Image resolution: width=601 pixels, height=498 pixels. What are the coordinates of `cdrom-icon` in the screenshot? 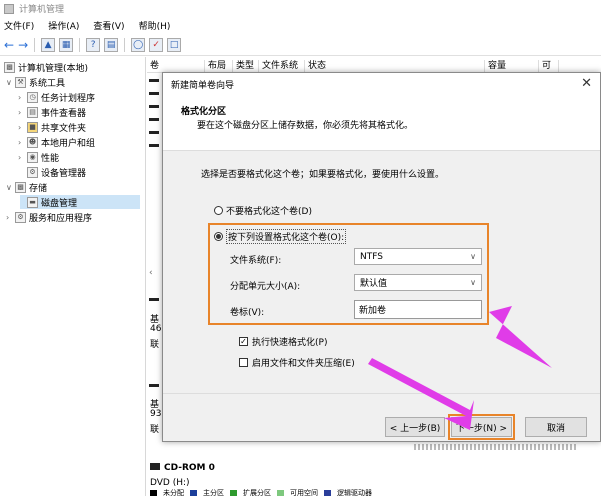 It's located at (155, 466).